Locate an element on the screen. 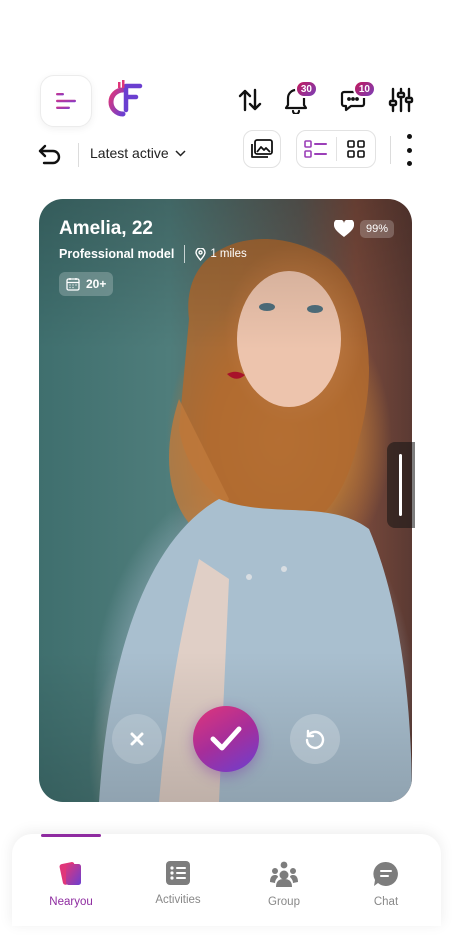 The image size is (457, 936). list-view-icon is located at coordinates (316, 149).